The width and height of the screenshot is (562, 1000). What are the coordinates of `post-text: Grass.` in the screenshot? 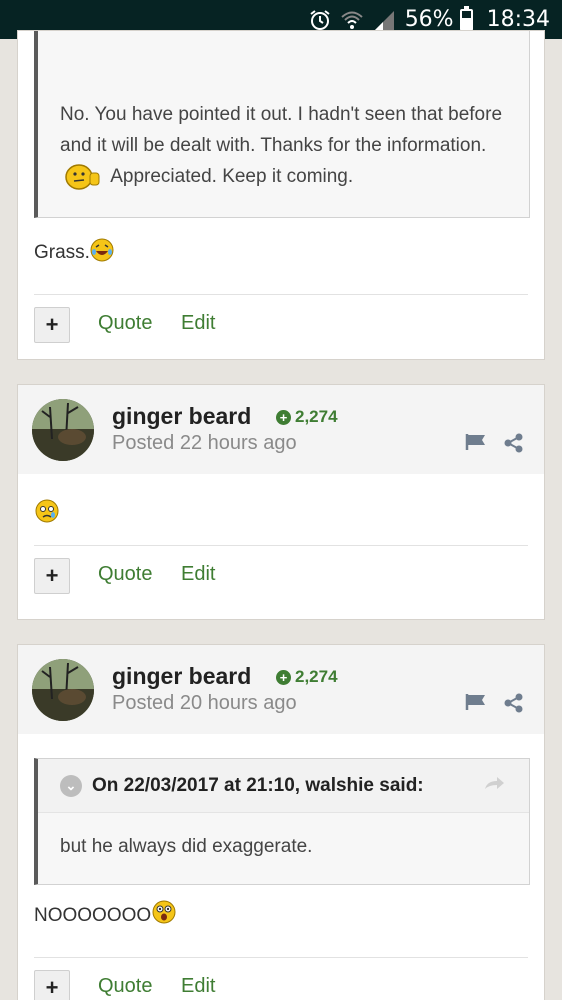 It's located at (62, 252).